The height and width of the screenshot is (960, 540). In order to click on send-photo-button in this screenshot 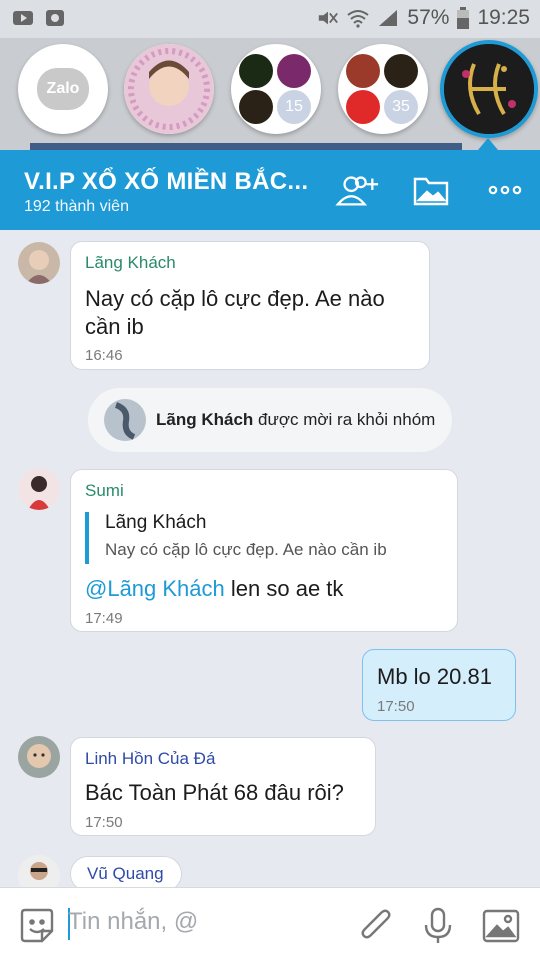, I will do `click(501, 926)`.